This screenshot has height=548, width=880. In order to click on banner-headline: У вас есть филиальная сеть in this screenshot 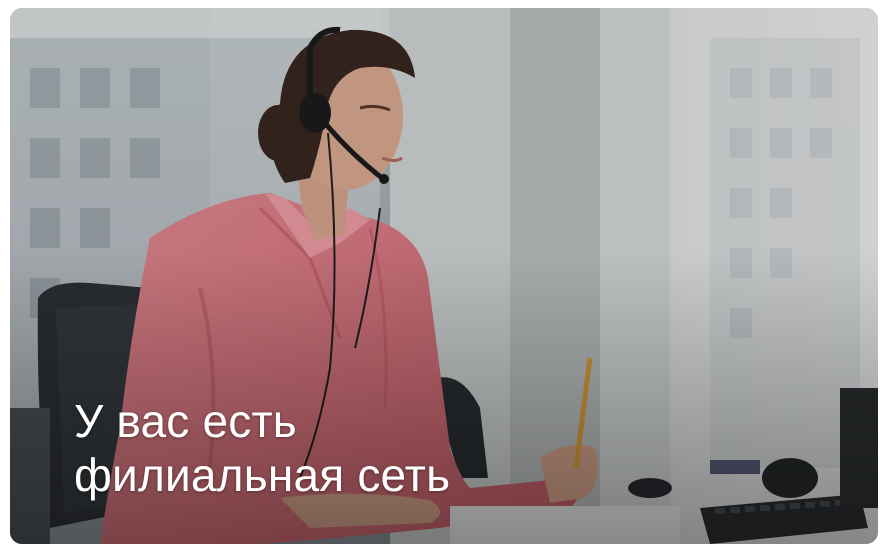, I will do `click(262, 448)`.